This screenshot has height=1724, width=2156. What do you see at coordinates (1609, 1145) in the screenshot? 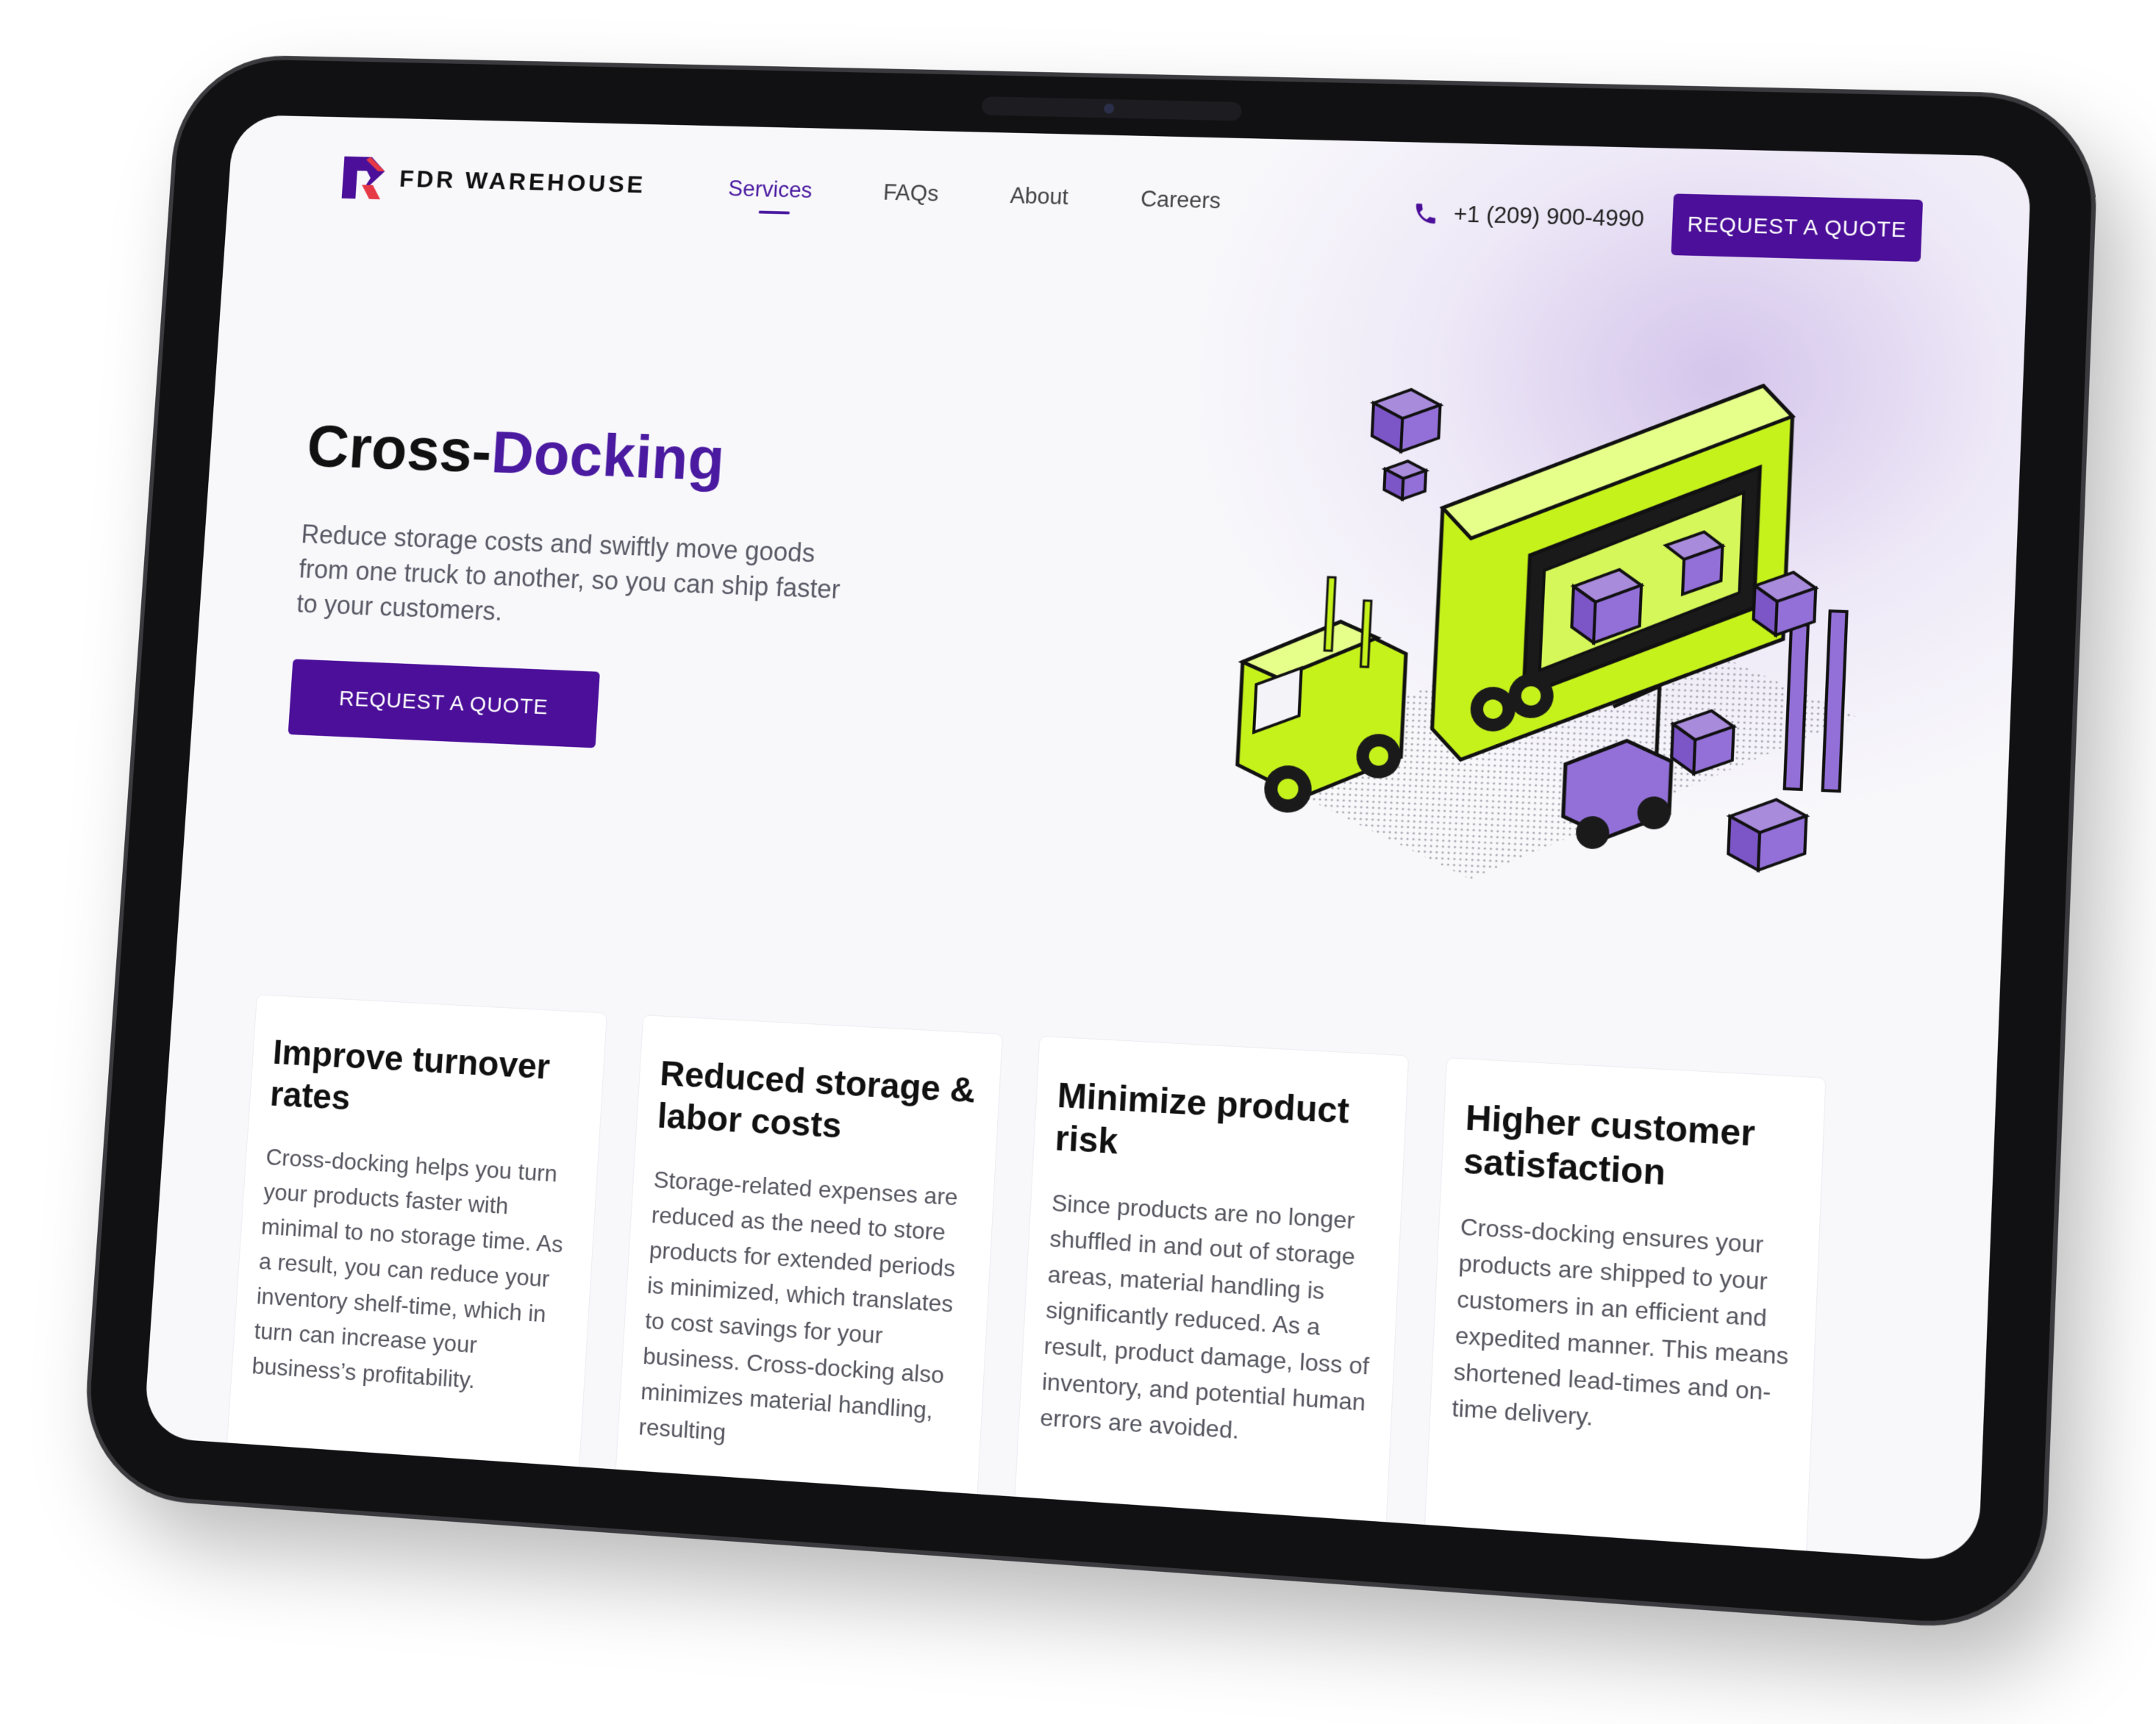
I see `card-title: Higher customer satisfaction` at bounding box center [1609, 1145].